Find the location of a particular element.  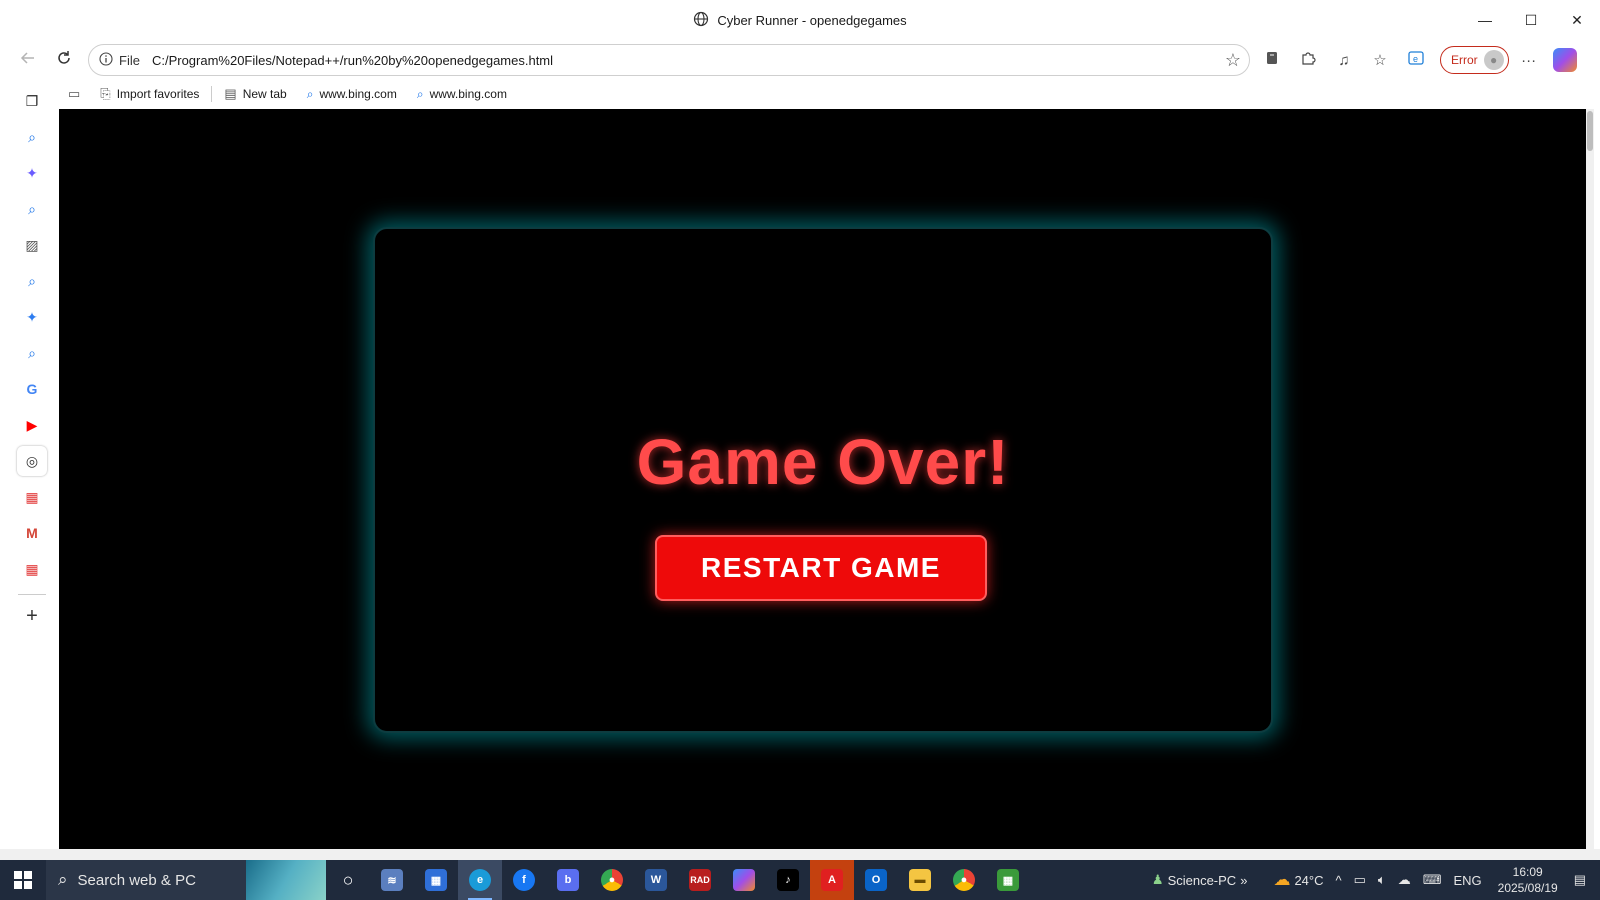

favorite-new-tab: ▤ New tab is located at coordinates (255, 94).